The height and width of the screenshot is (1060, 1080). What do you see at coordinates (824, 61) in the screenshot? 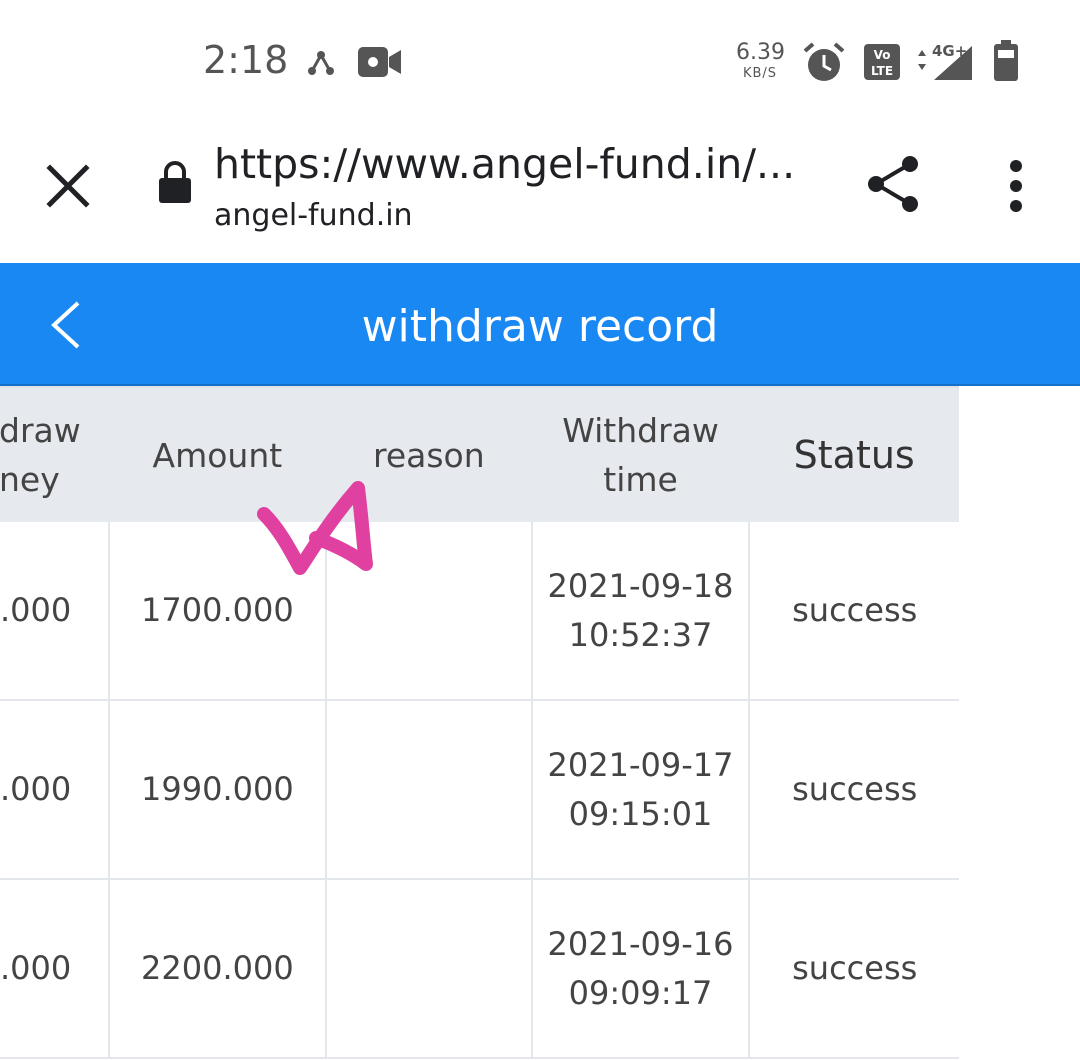
I see `alarm-icon` at bounding box center [824, 61].